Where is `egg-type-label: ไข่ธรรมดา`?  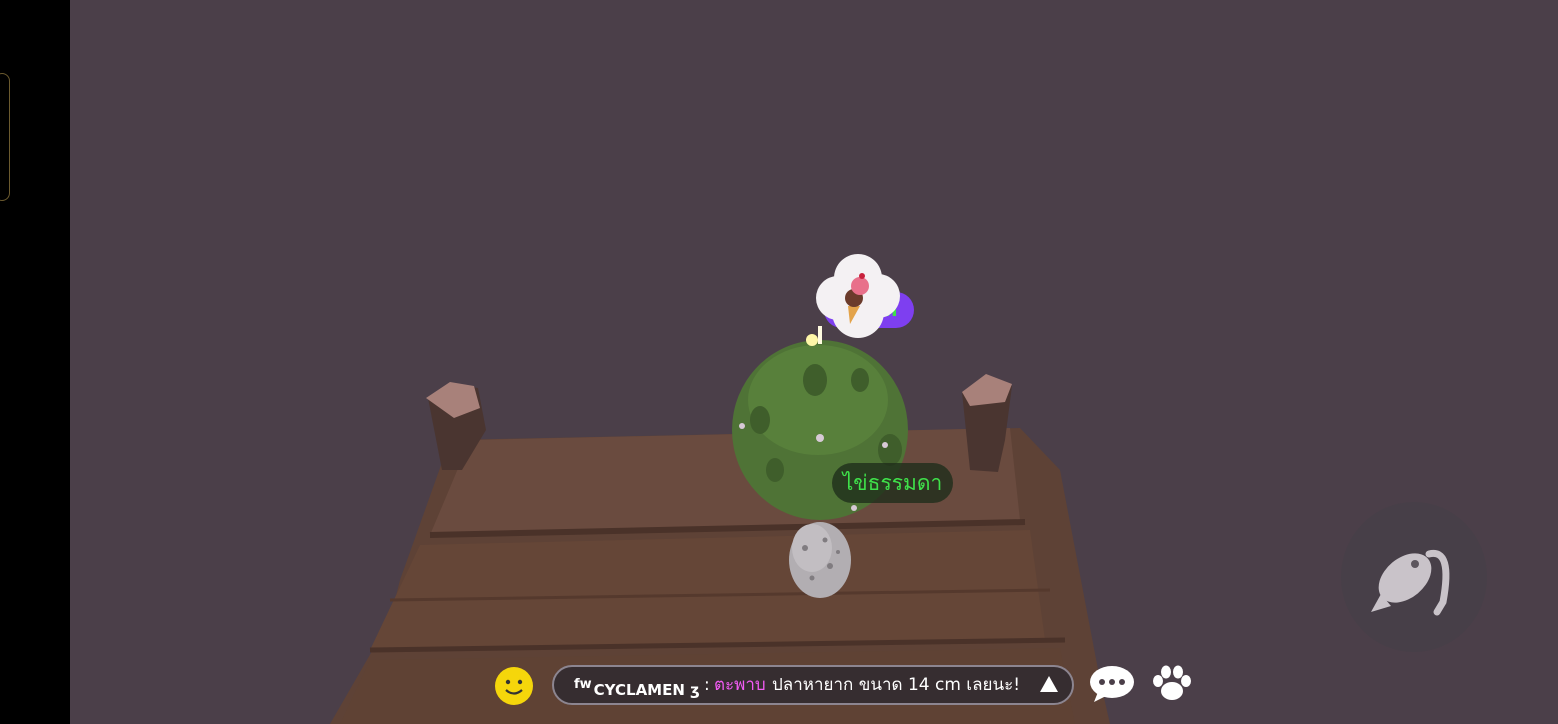 egg-type-label: ไข่ธรรมดา is located at coordinates (892, 483).